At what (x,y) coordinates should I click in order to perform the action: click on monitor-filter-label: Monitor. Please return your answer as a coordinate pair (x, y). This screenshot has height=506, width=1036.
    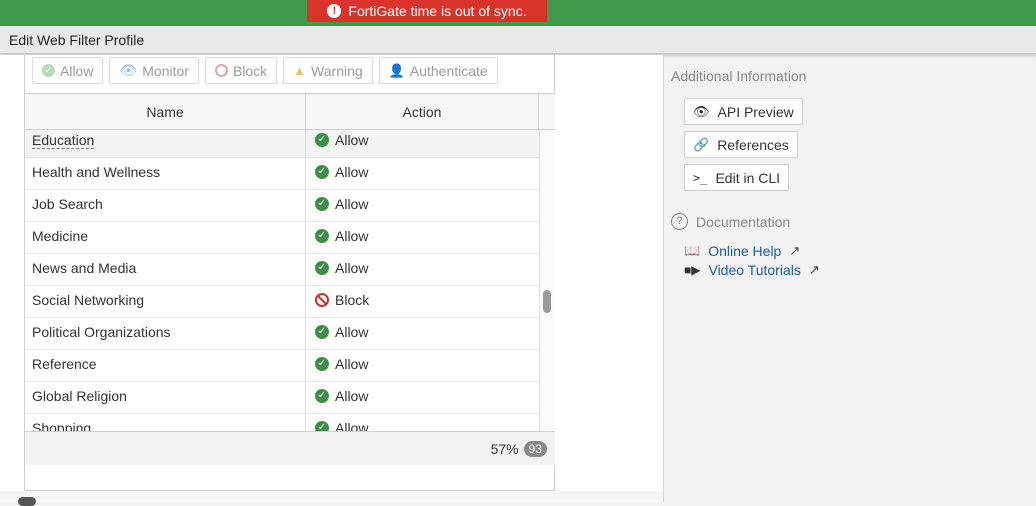
    Looking at the image, I should click on (165, 70).